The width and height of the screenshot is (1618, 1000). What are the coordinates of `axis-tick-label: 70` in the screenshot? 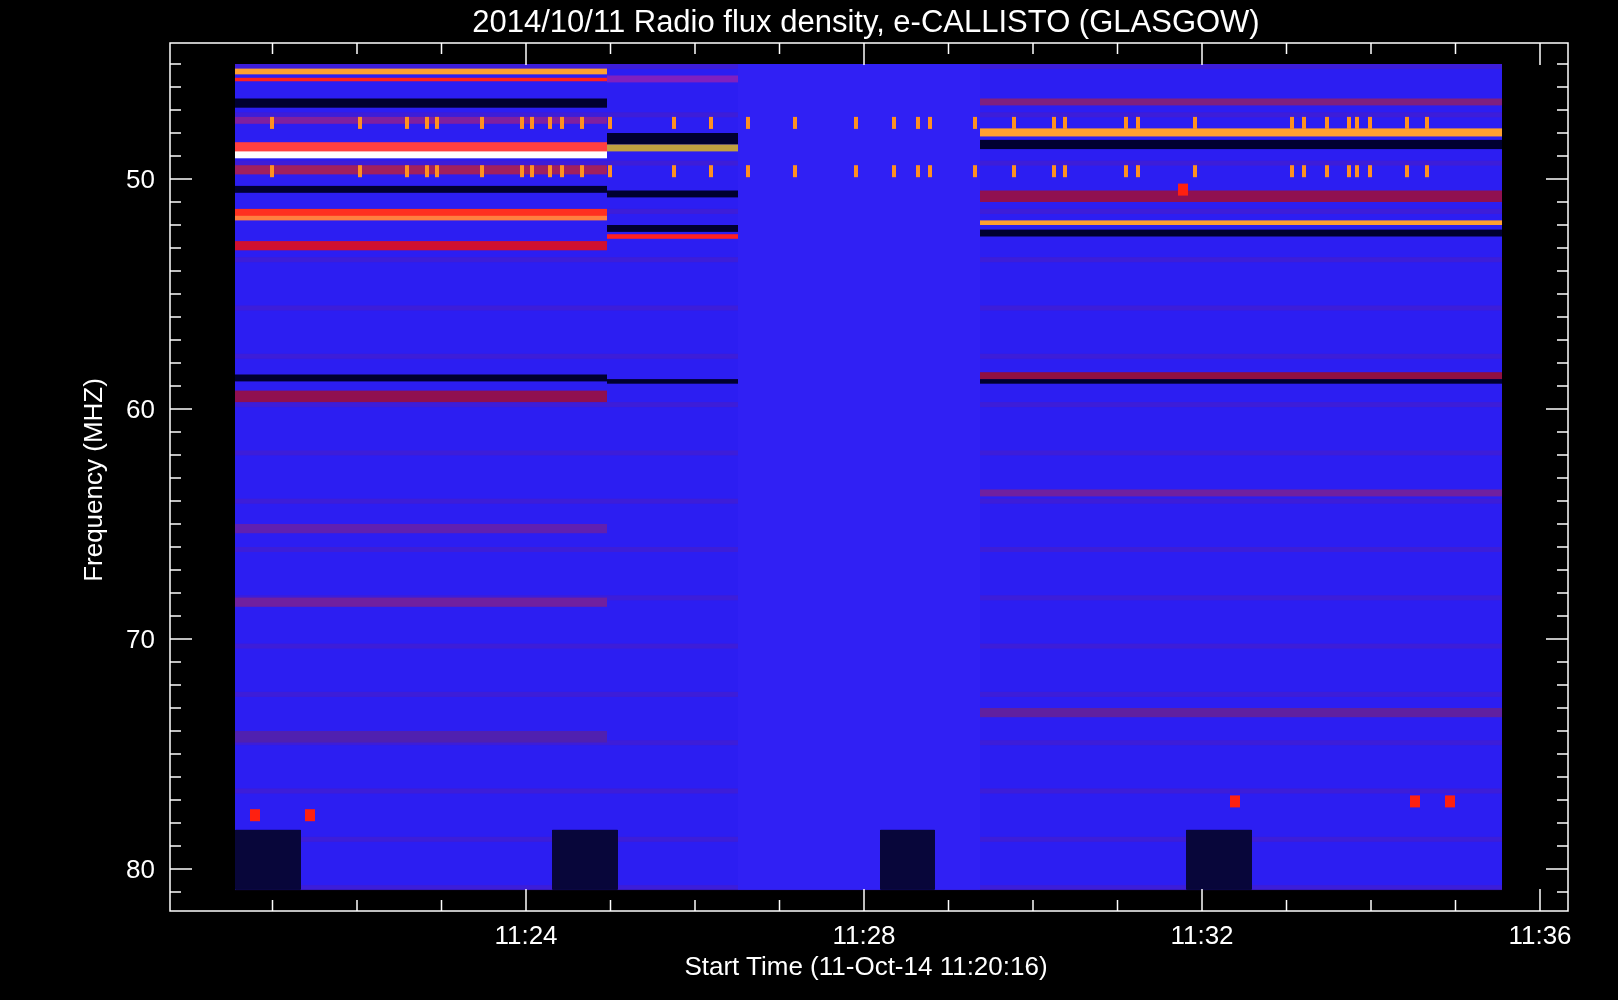 It's located at (140, 639).